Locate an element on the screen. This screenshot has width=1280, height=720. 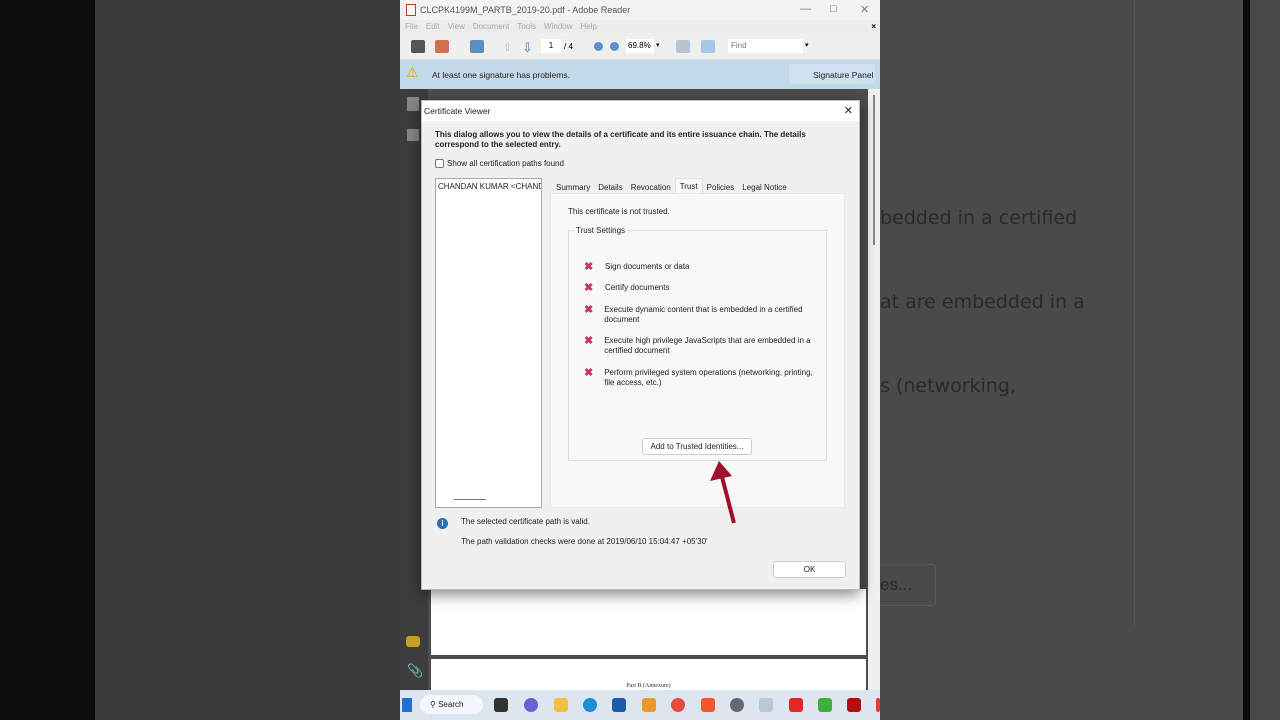
close-icon: ✕ is located at coordinates (864, 9).